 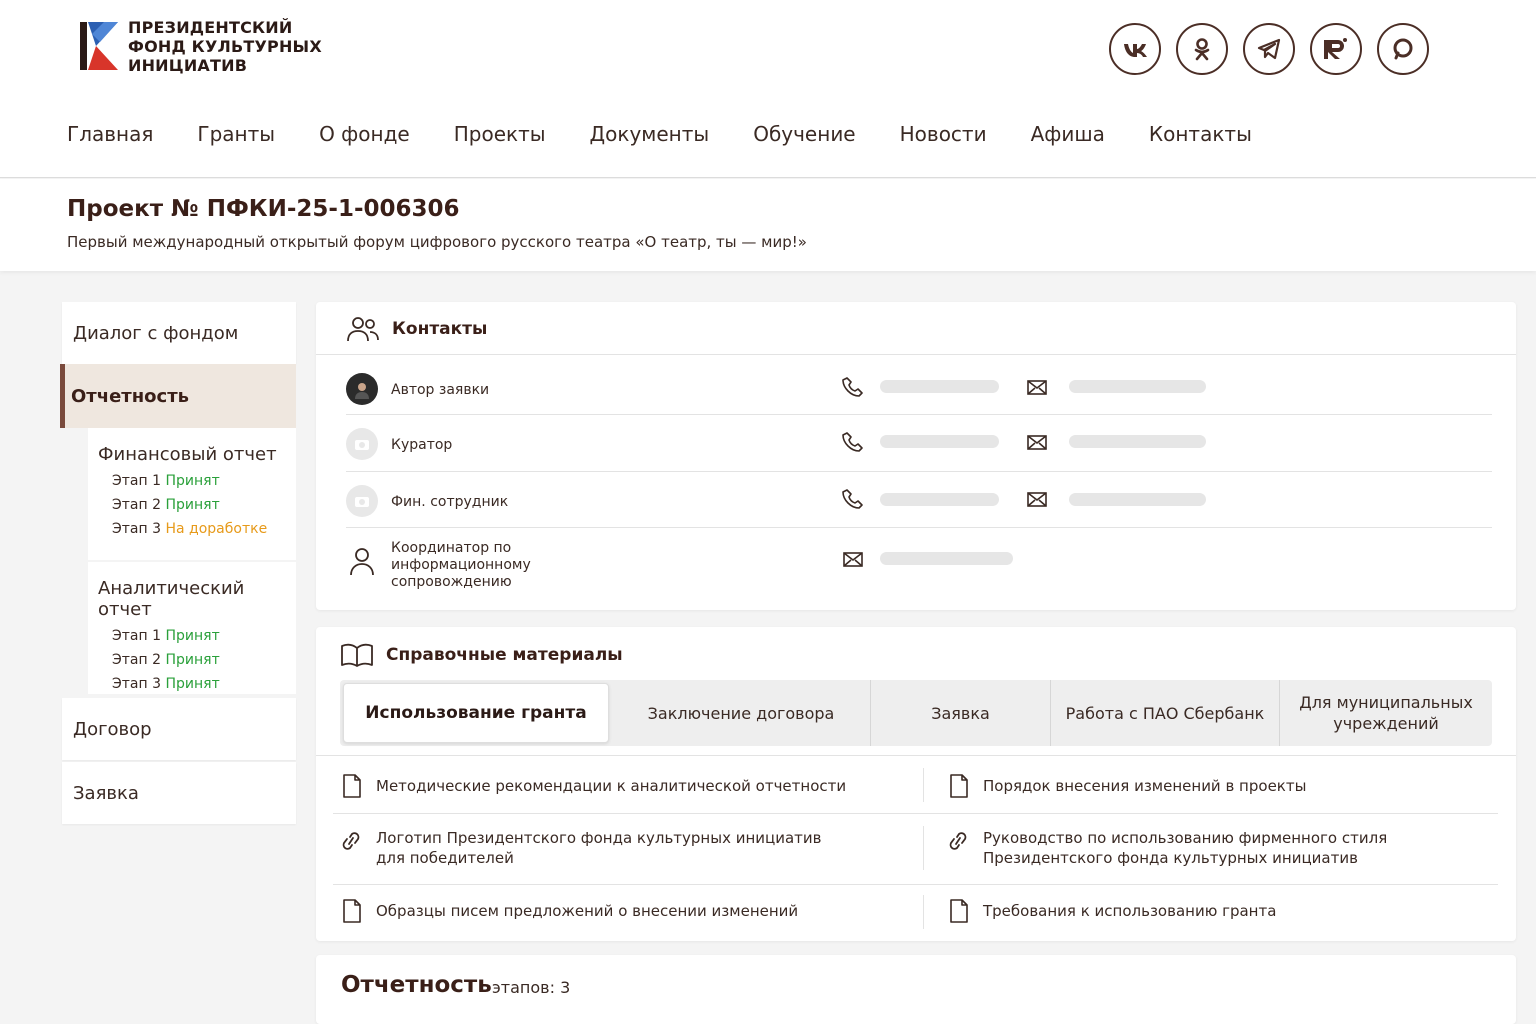 What do you see at coordinates (943, 134) in the screenshot?
I see `nav-item-news: Новости` at bounding box center [943, 134].